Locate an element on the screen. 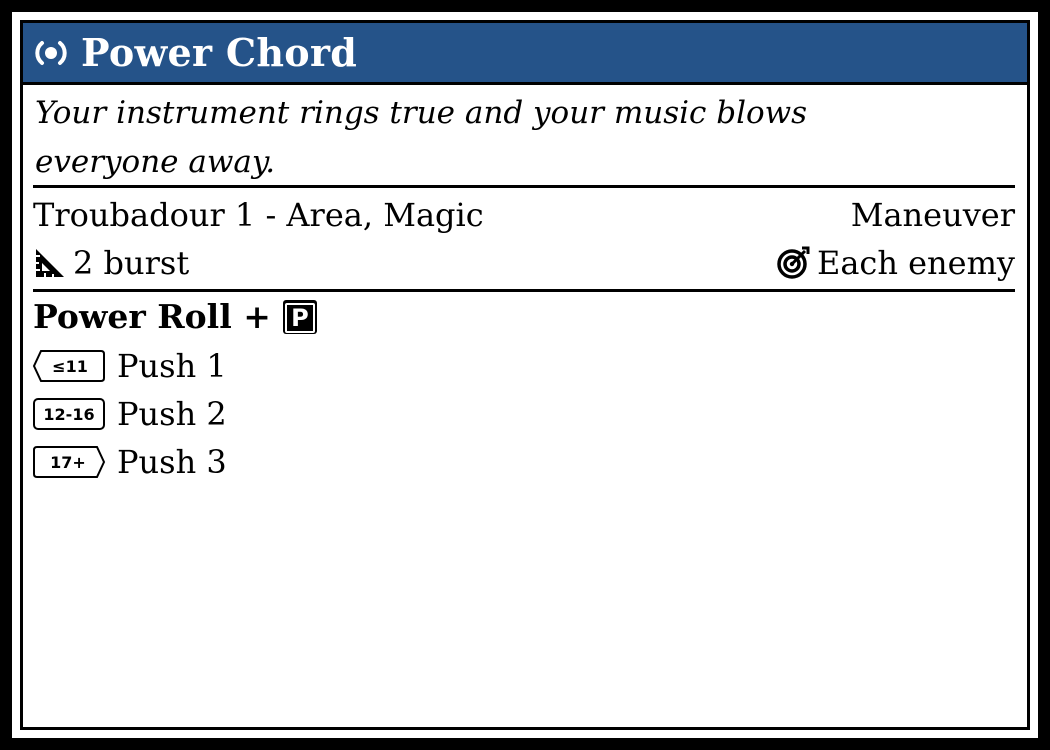 The image size is (1050, 750). keywords-row: Troubadour 1 - Area, Magic Maneuver is located at coordinates (524, 215).